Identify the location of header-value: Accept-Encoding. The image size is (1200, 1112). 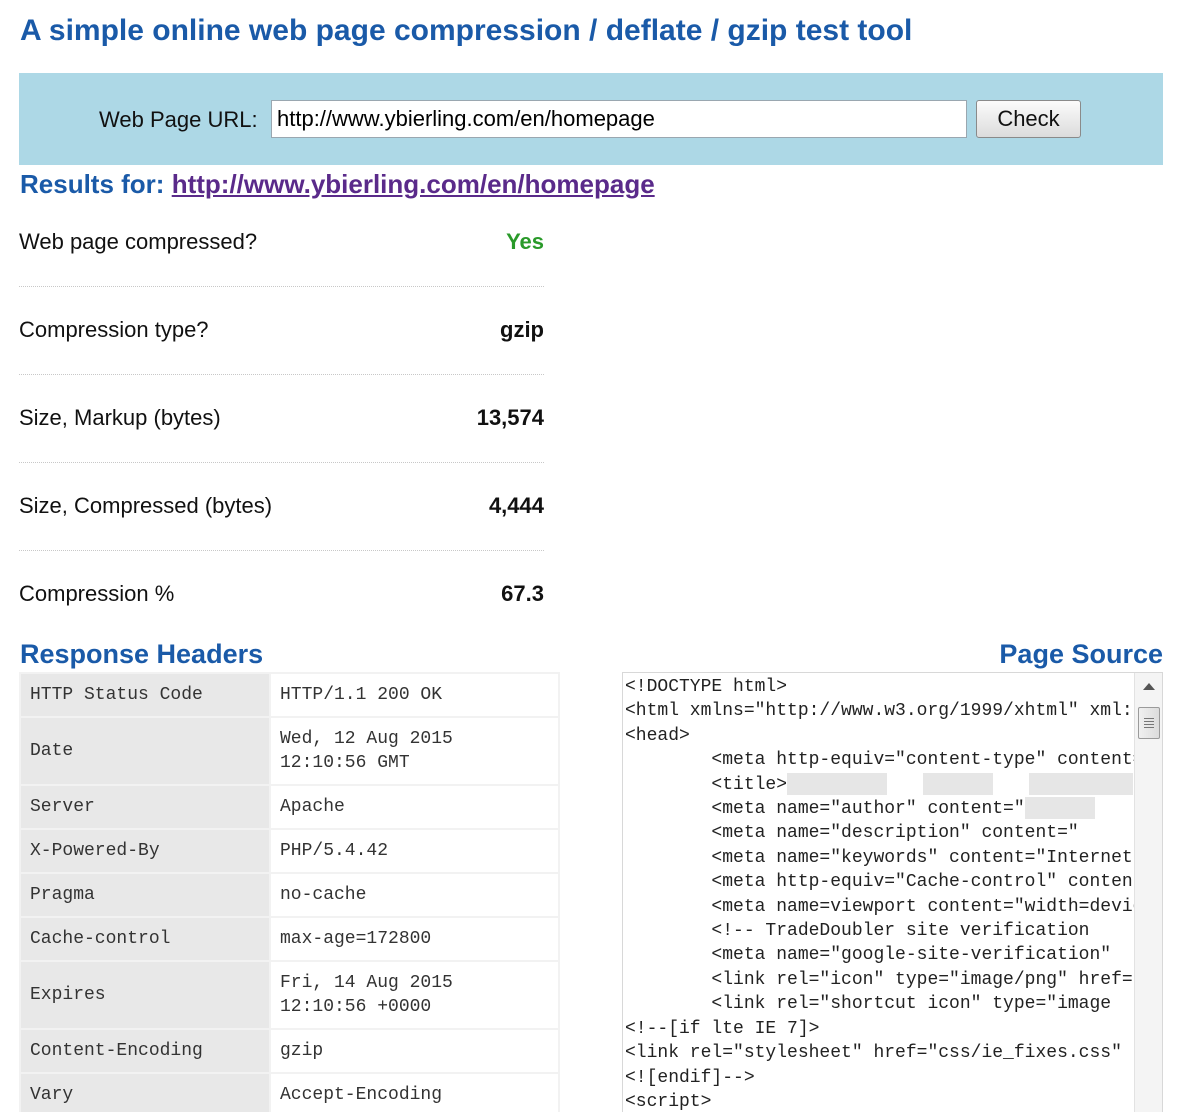
(414, 1092).